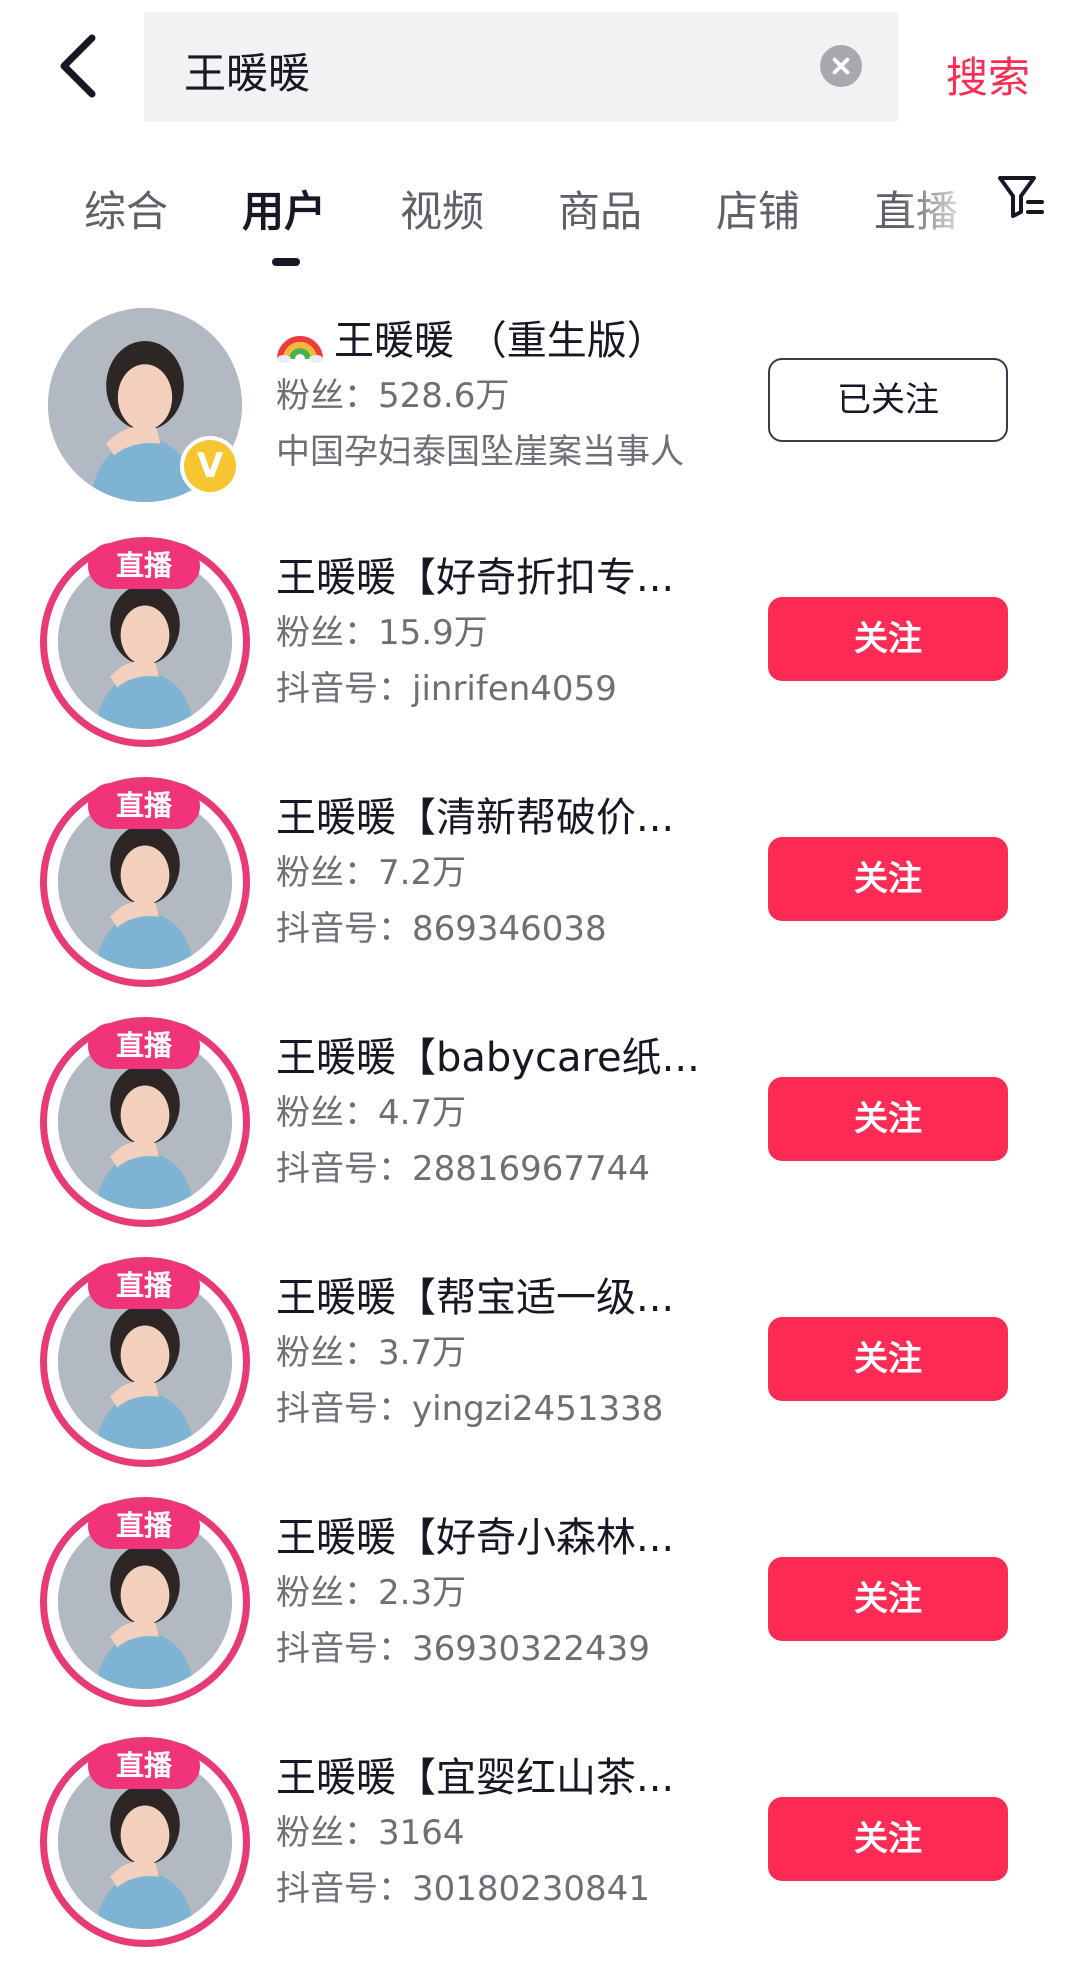 This screenshot has height=1977, width=1080. What do you see at coordinates (382, 633) in the screenshot?
I see `follower-count: 粉丝：15.9万` at bounding box center [382, 633].